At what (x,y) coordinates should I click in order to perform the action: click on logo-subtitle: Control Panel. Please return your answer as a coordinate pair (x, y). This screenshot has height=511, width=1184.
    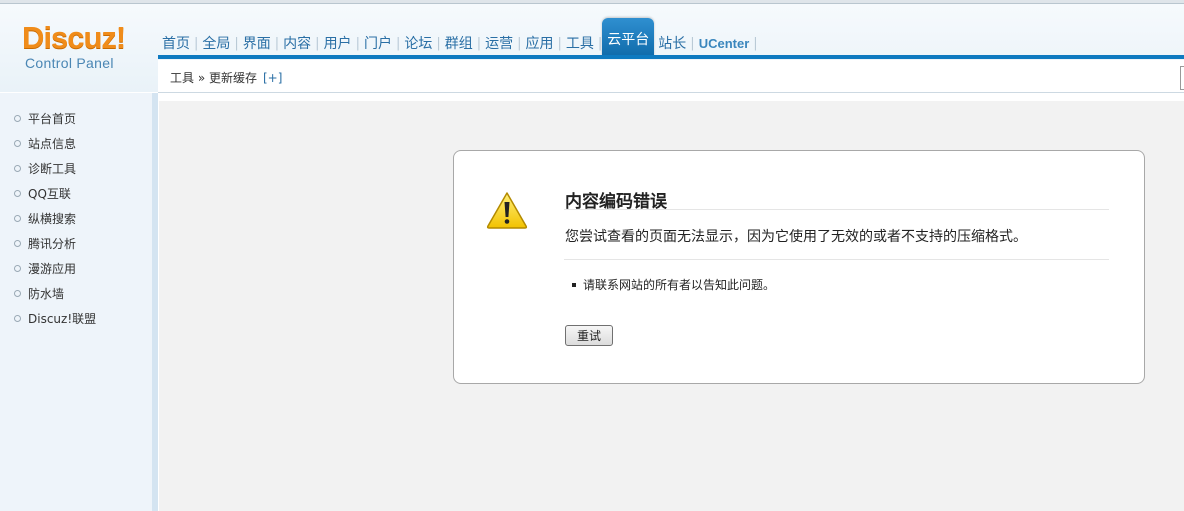
    Looking at the image, I should click on (69, 63).